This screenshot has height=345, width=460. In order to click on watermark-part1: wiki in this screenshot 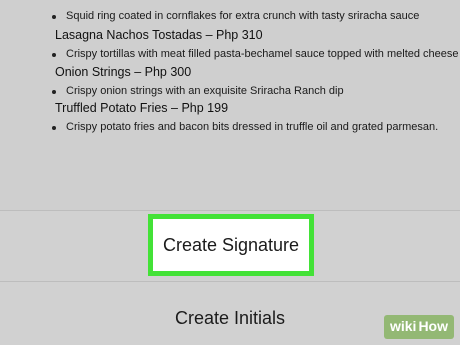, I will do `click(401, 327)`.